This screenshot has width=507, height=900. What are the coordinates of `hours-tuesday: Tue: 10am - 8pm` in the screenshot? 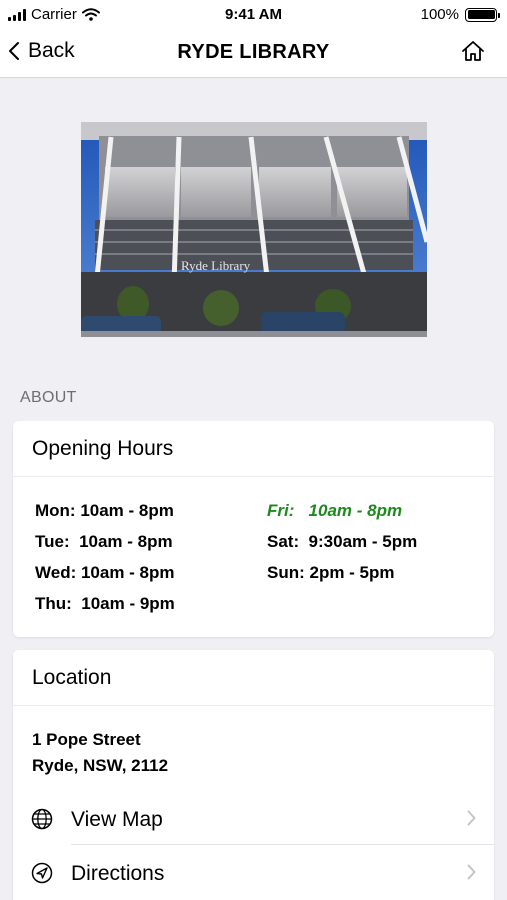 It's located at (104, 541).